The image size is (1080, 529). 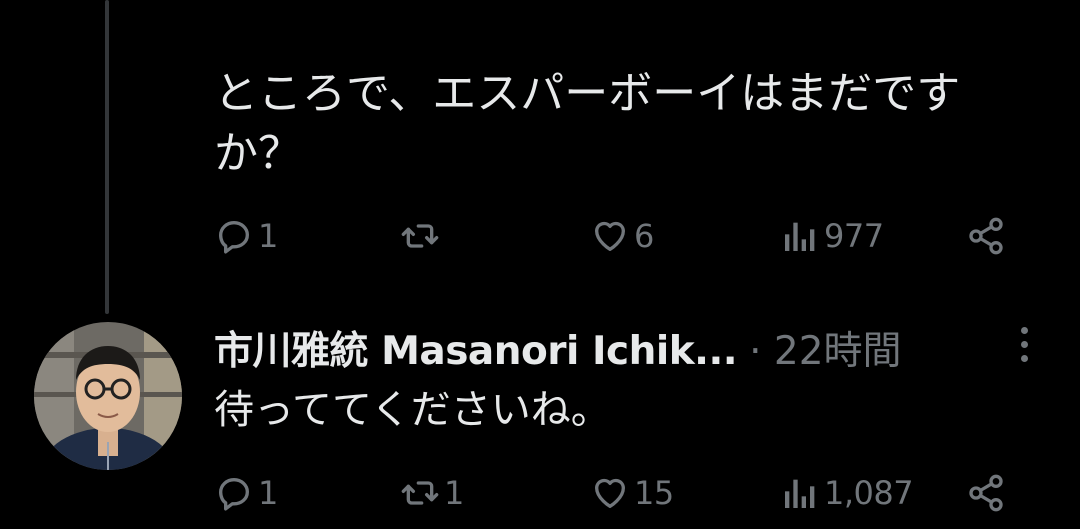 I want to click on retweet-button: 1, so click(x=432, y=493).